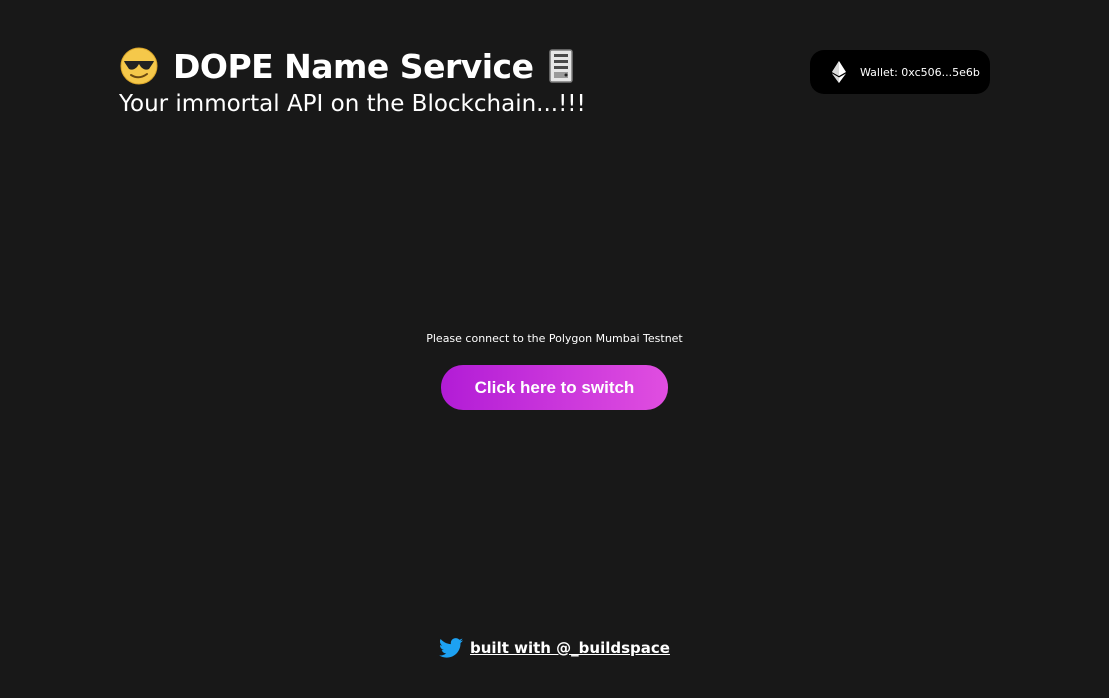 The height and width of the screenshot is (698, 1109). I want to click on title-row: DOPE Name Service, so click(352, 66).